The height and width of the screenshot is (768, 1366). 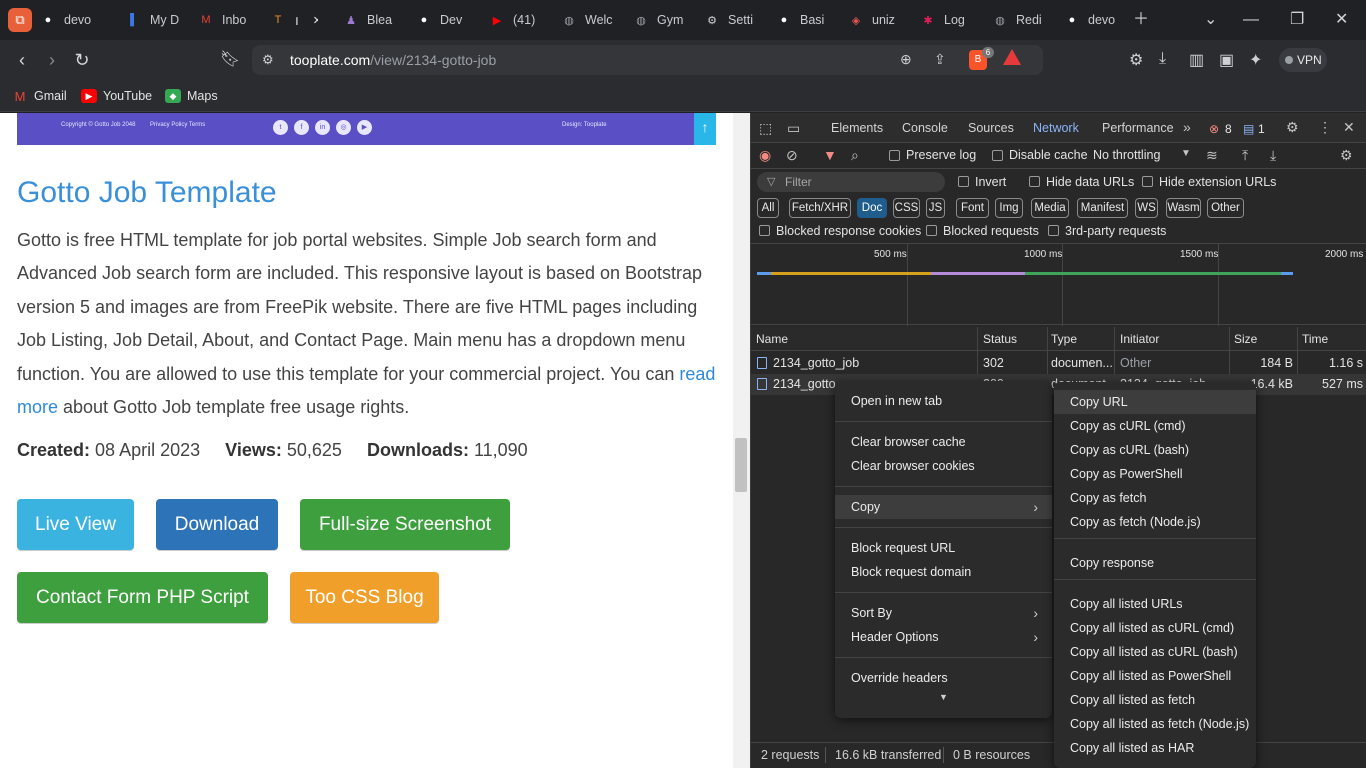 What do you see at coordinates (943, 613) in the screenshot?
I see `menu-sort-by: Sort By ›` at bounding box center [943, 613].